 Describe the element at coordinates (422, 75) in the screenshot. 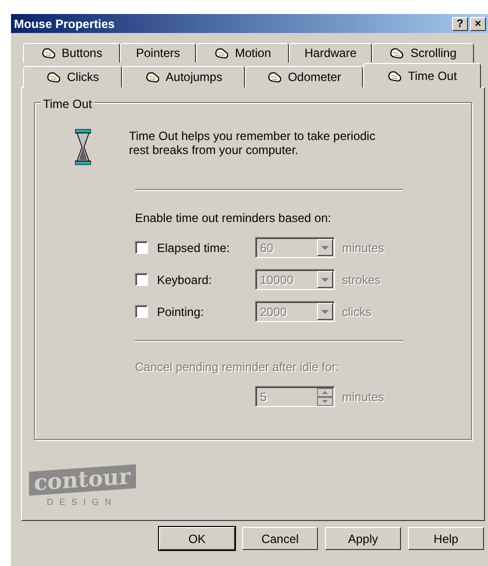

I see `tab: Time Out` at that location.